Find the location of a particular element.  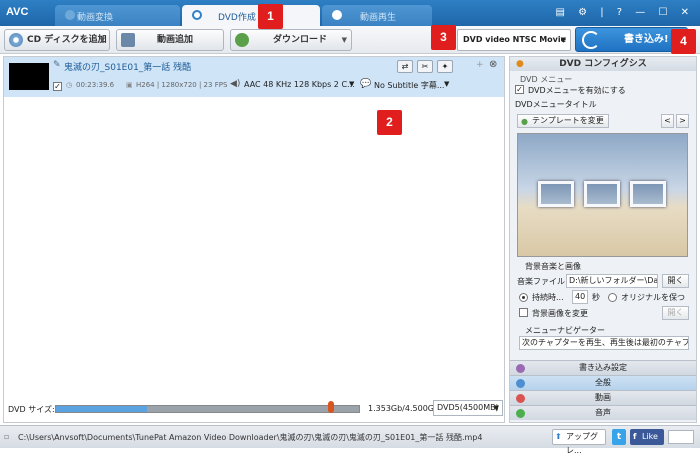

tab-video-convert: 動画変換 is located at coordinates (117, 15).